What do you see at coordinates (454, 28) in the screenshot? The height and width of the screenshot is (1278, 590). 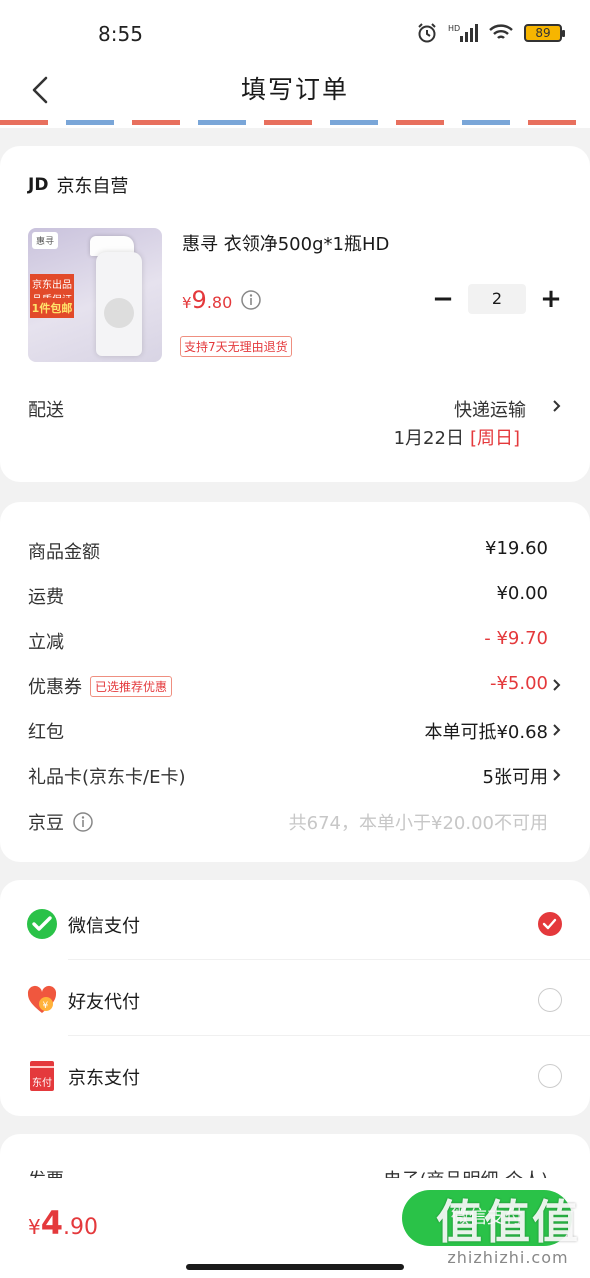 I see `svg-text: HD` at bounding box center [454, 28].